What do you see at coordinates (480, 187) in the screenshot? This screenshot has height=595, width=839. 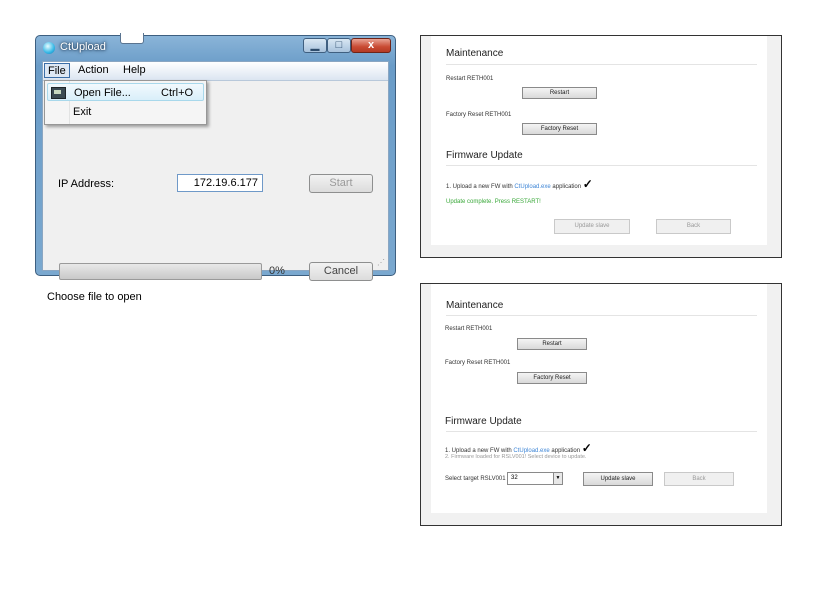 I see `upload-prefix: 1. Upload a new FW with` at bounding box center [480, 187].